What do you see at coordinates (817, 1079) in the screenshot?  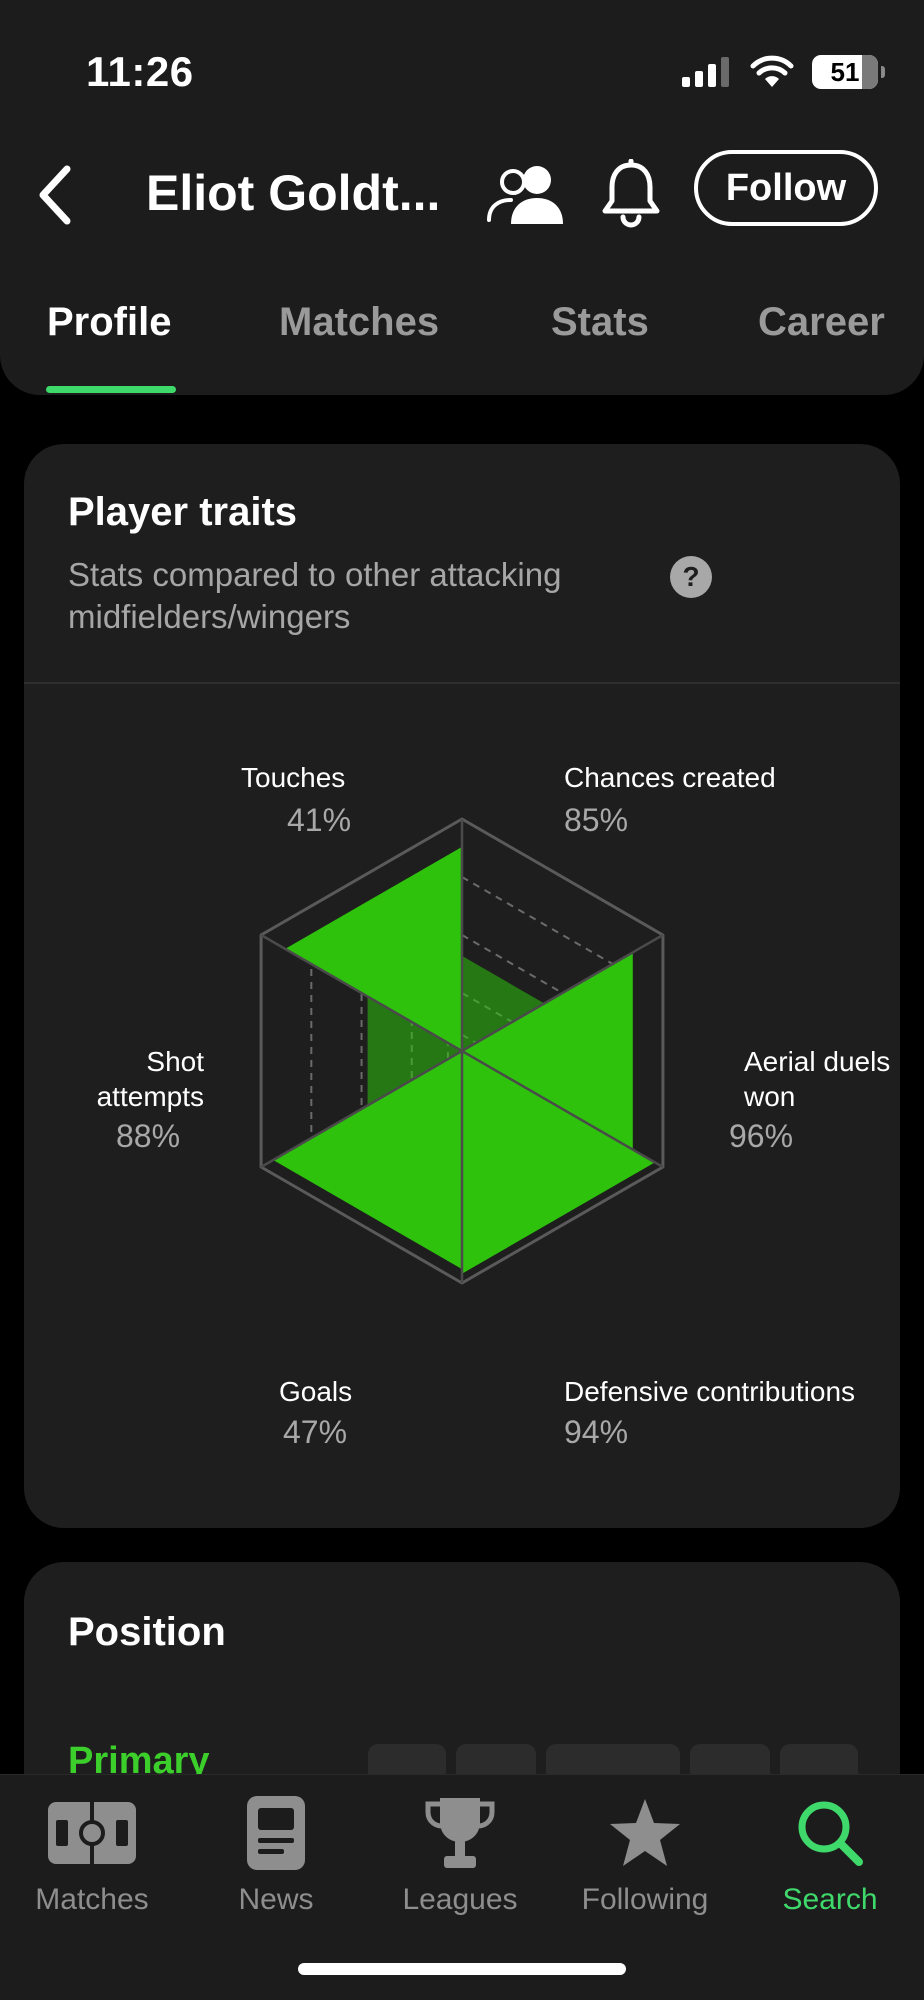 I see `trait-label-aerial-duels-won: Aerial duels won` at bounding box center [817, 1079].